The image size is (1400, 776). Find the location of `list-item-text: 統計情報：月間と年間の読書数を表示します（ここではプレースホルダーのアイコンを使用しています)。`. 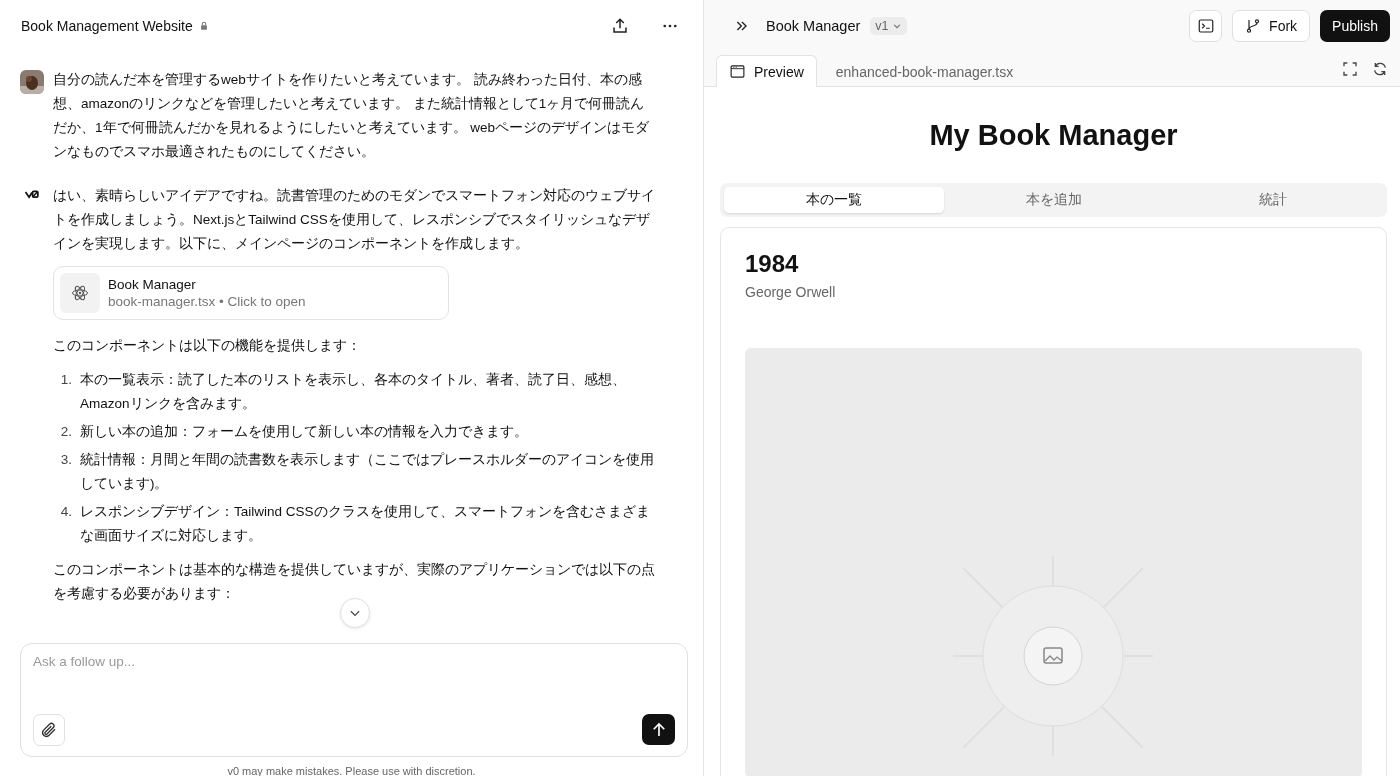

list-item-text: 統計情報：月間と年間の読書数を表示します（ここではプレースホルダーのアイコンを使用しています)。 is located at coordinates (367, 472).